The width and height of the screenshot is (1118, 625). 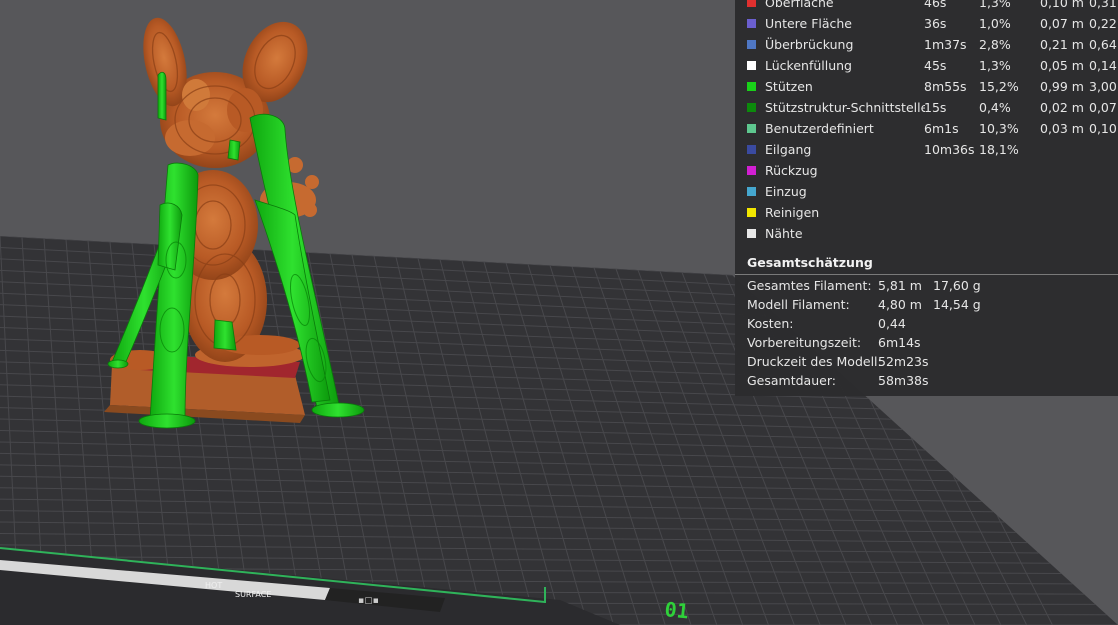 I want to click on summary-row: Vorbereitungszeit: 6m14s, so click(x=926, y=342).